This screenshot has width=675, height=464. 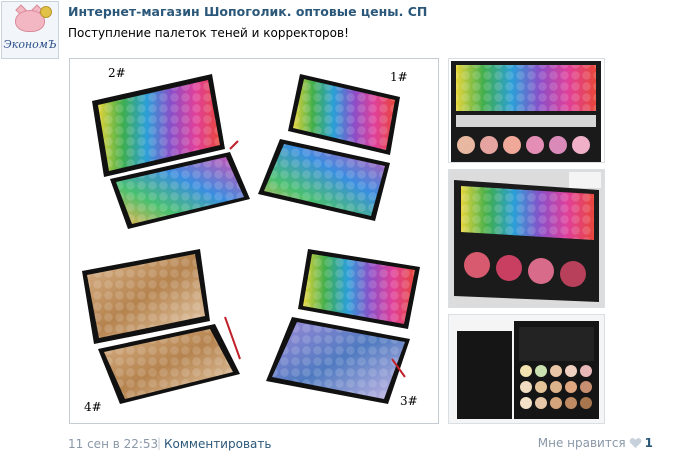 What do you see at coordinates (117, 73) in the screenshot?
I see `label-2: 2#` at bounding box center [117, 73].